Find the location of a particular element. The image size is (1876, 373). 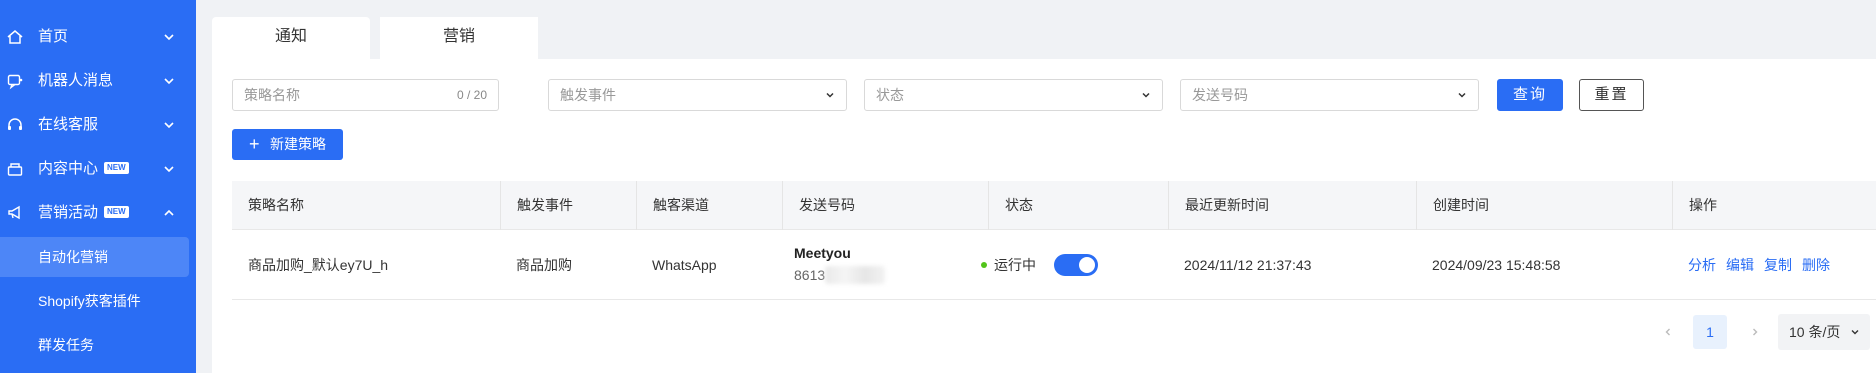

megaphone-icon is located at coordinates (14, 212).